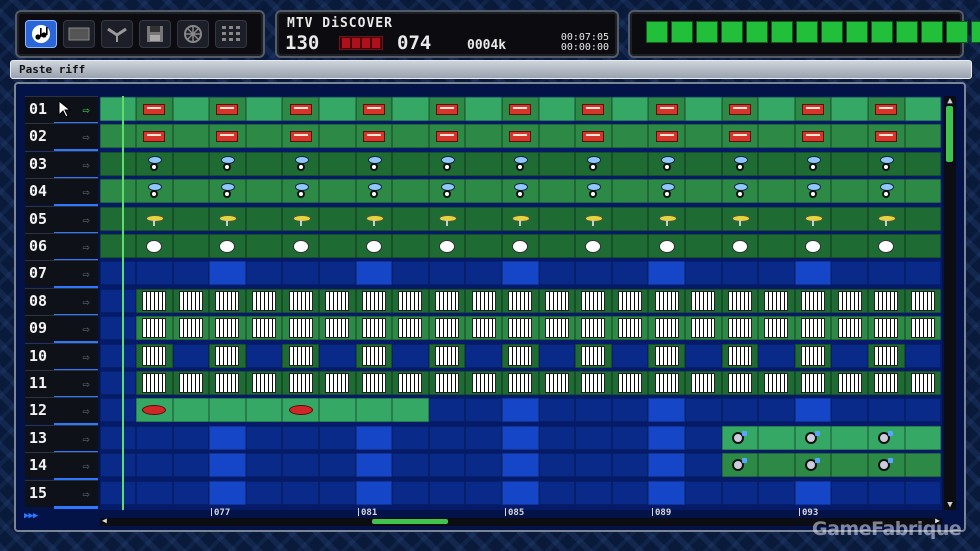 The width and height of the screenshot is (980, 551). What do you see at coordinates (61, 330) in the screenshot?
I see `track-09: 09 ⇨` at bounding box center [61, 330].